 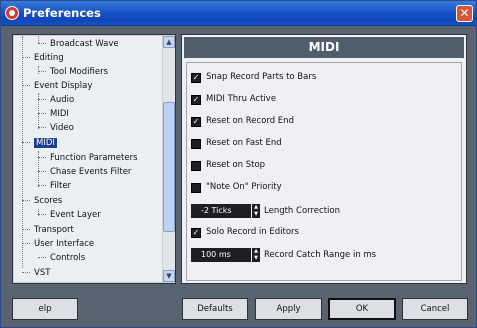 What do you see at coordinates (196, 233) in the screenshot?
I see `checkbox-solo-record: ✓` at bounding box center [196, 233].